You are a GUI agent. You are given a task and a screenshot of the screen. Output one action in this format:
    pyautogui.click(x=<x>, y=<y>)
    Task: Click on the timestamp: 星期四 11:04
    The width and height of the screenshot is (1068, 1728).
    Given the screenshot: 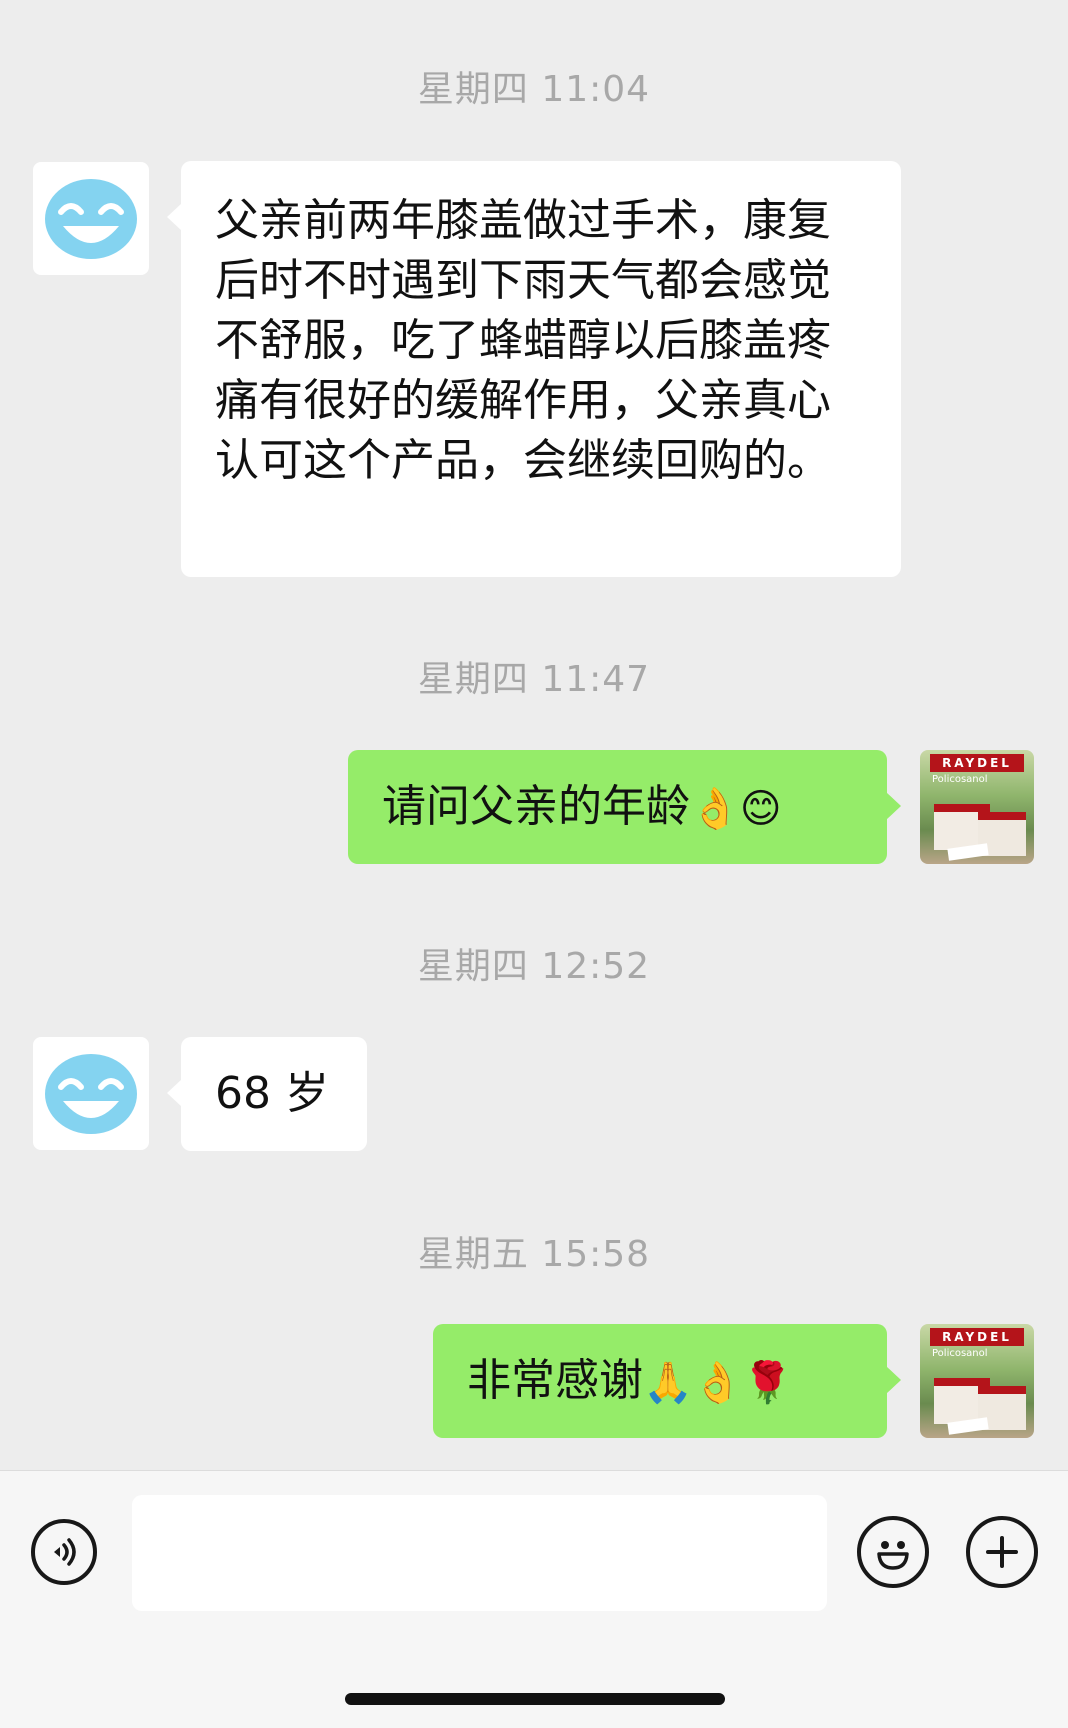 What is the action you would take?
    pyautogui.click(x=534, y=89)
    